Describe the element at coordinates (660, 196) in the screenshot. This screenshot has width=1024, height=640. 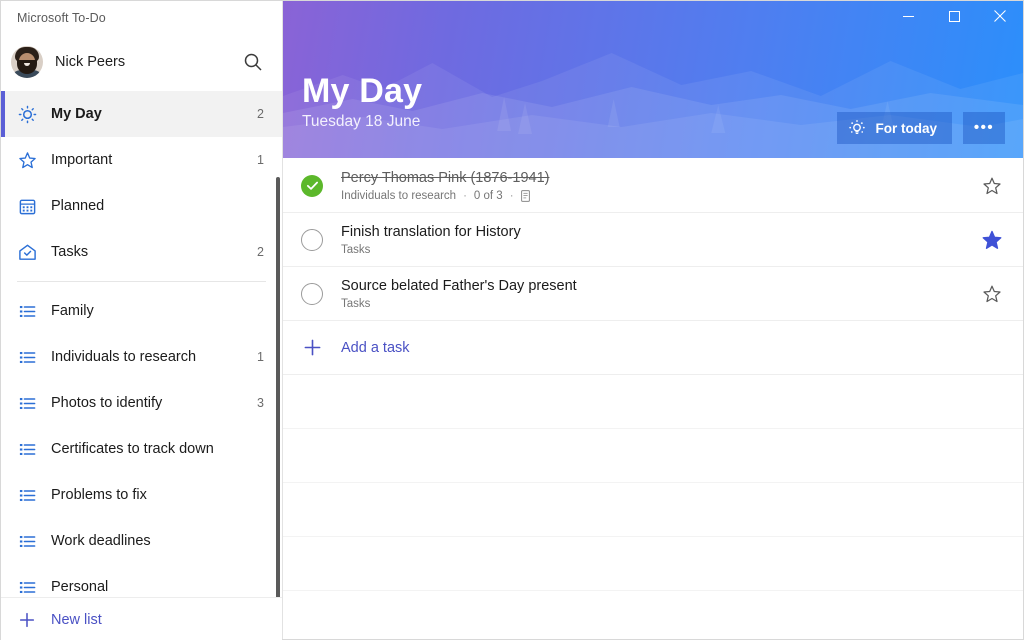
I see `task-meta: Individuals to research · 0 of 3 ·` at that location.